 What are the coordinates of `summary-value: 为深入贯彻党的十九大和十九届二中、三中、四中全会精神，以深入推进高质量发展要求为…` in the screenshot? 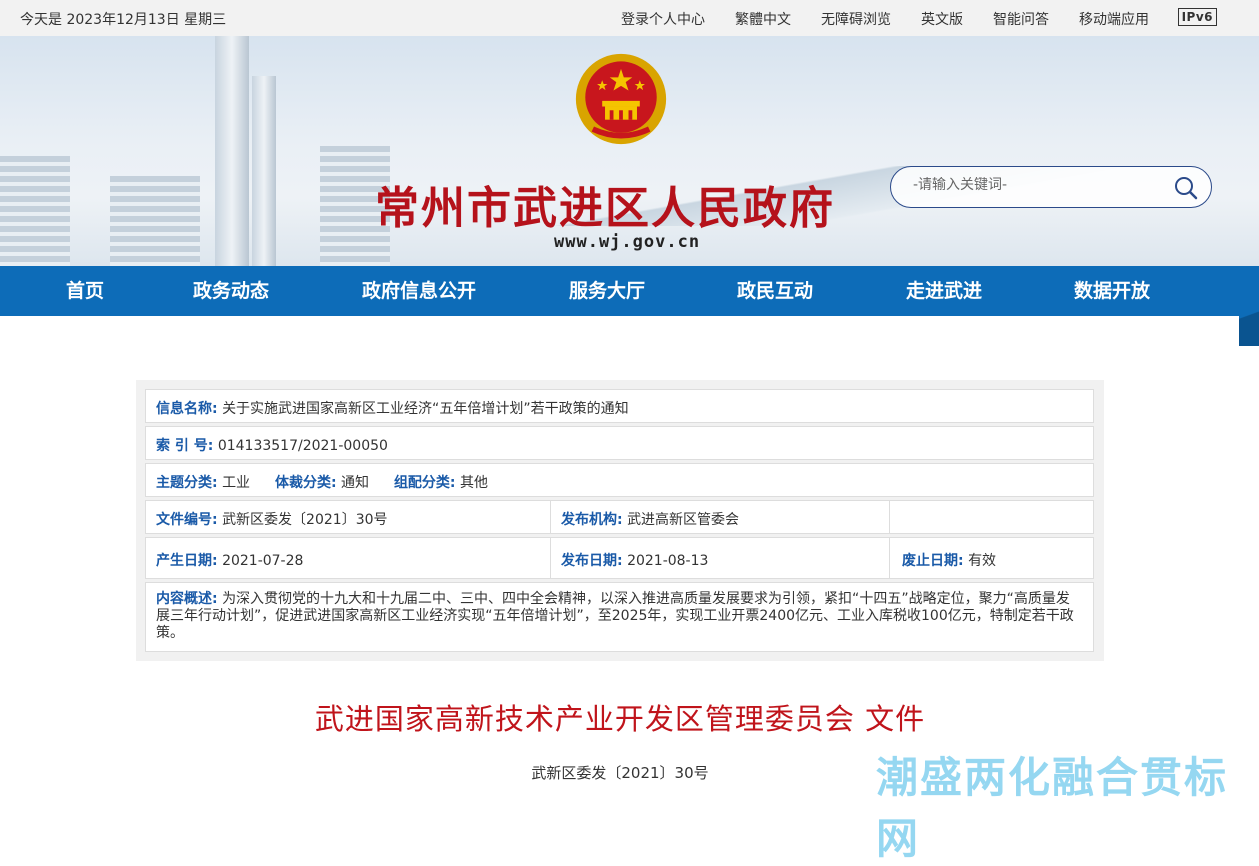 It's located at (615, 616).